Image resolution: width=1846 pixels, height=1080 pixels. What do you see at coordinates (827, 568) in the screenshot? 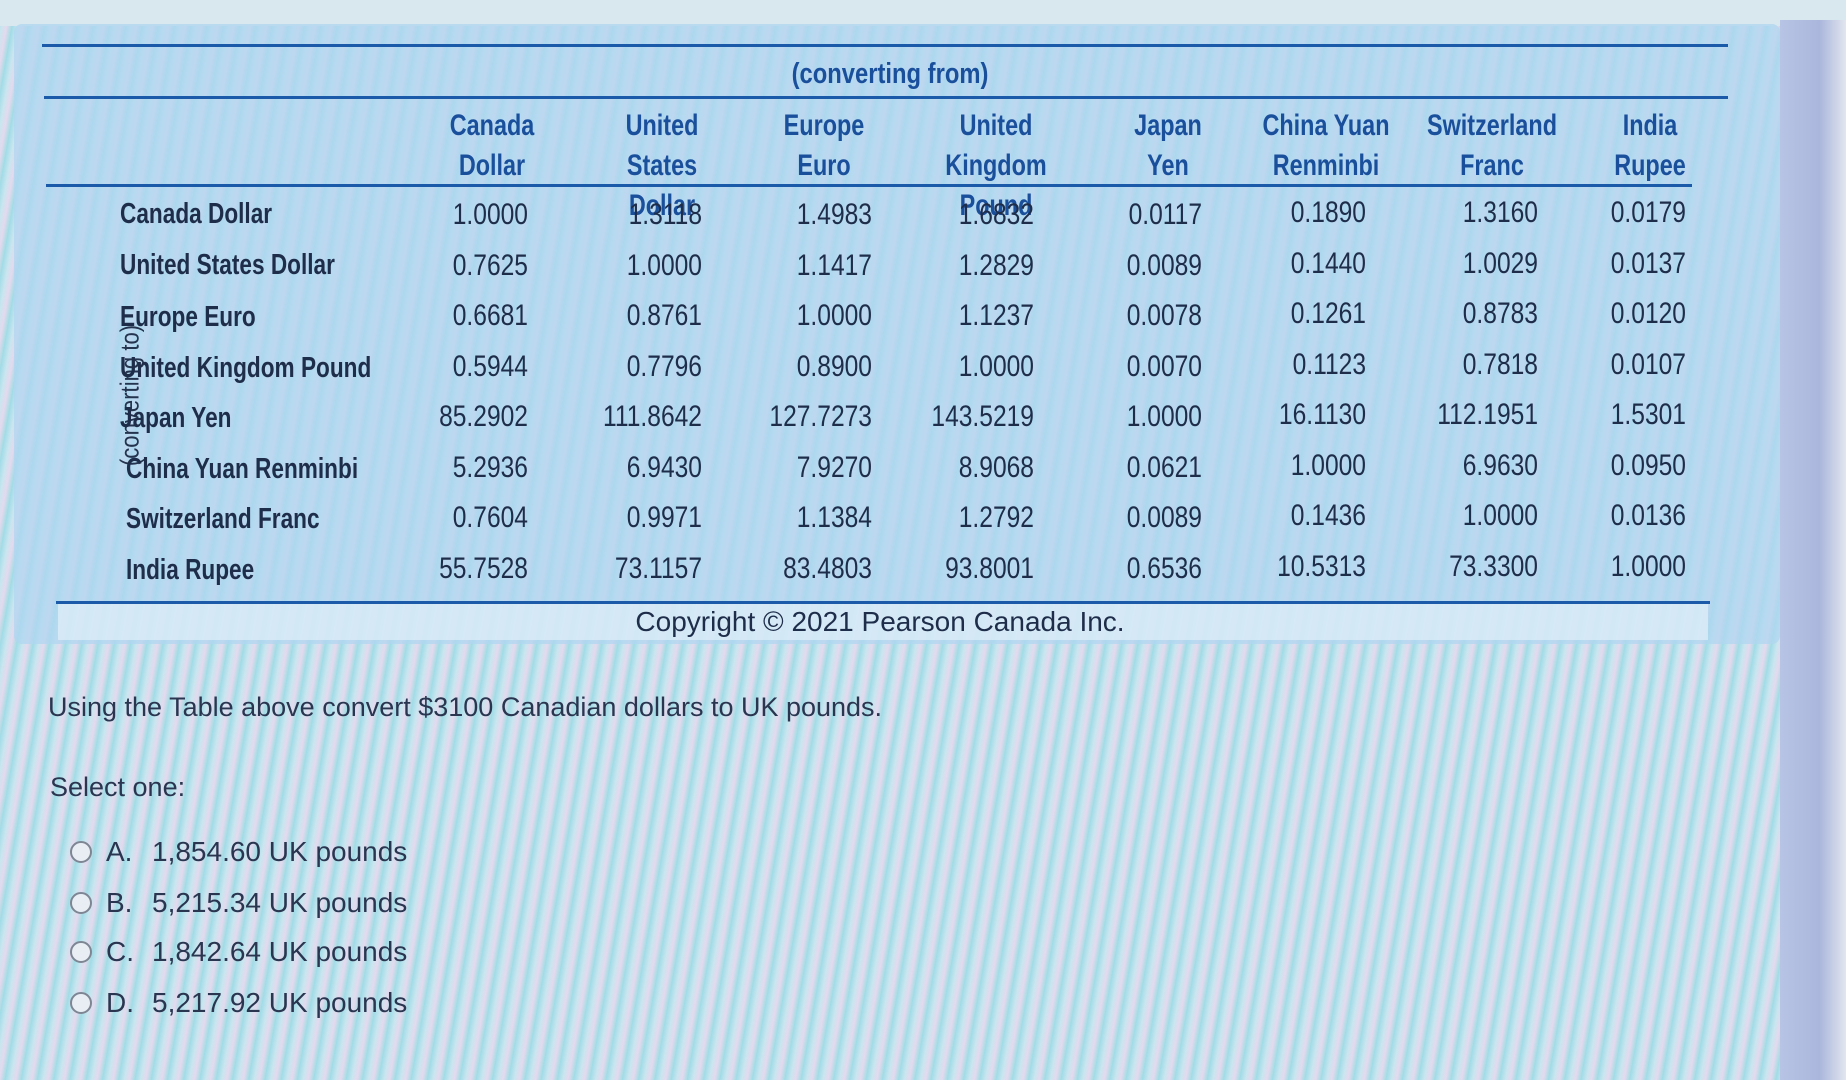
I see `table-cell: 83.4803` at bounding box center [827, 568].